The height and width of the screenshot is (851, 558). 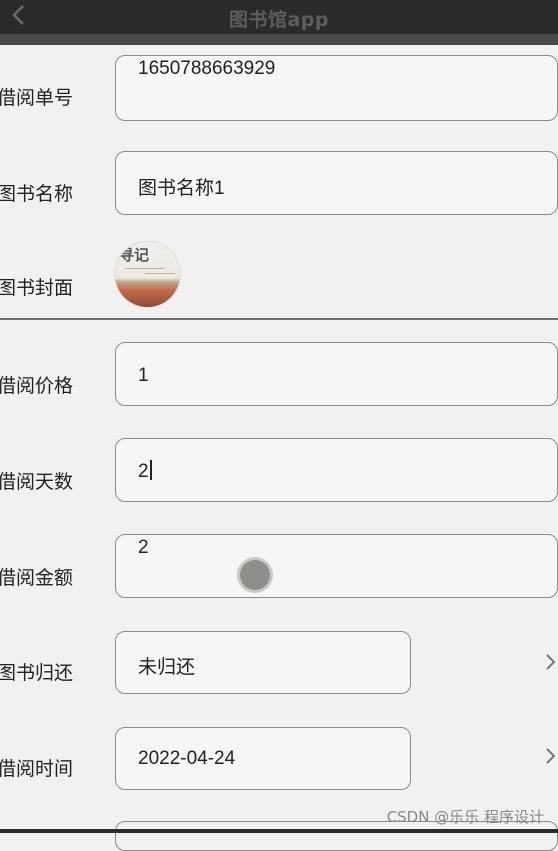 I want to click on borrow-amount-field: 2, so click(x=336, y=566).